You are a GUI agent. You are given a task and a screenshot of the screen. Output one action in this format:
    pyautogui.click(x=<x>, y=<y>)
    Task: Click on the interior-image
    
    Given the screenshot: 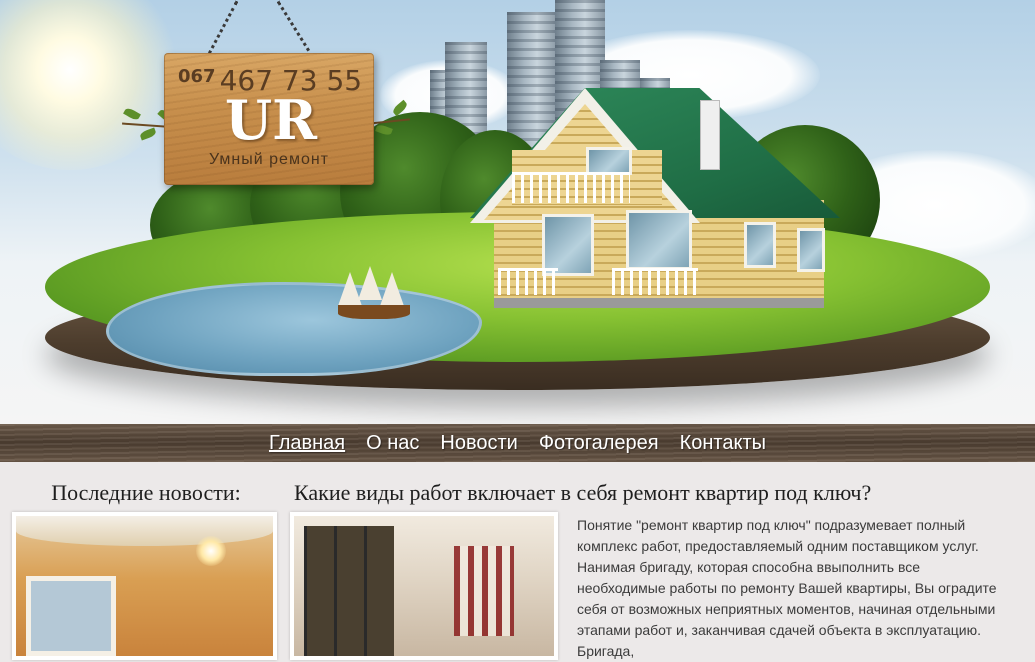 What is the action you would take?
    pyautogui.click(x=424, y=586)
    